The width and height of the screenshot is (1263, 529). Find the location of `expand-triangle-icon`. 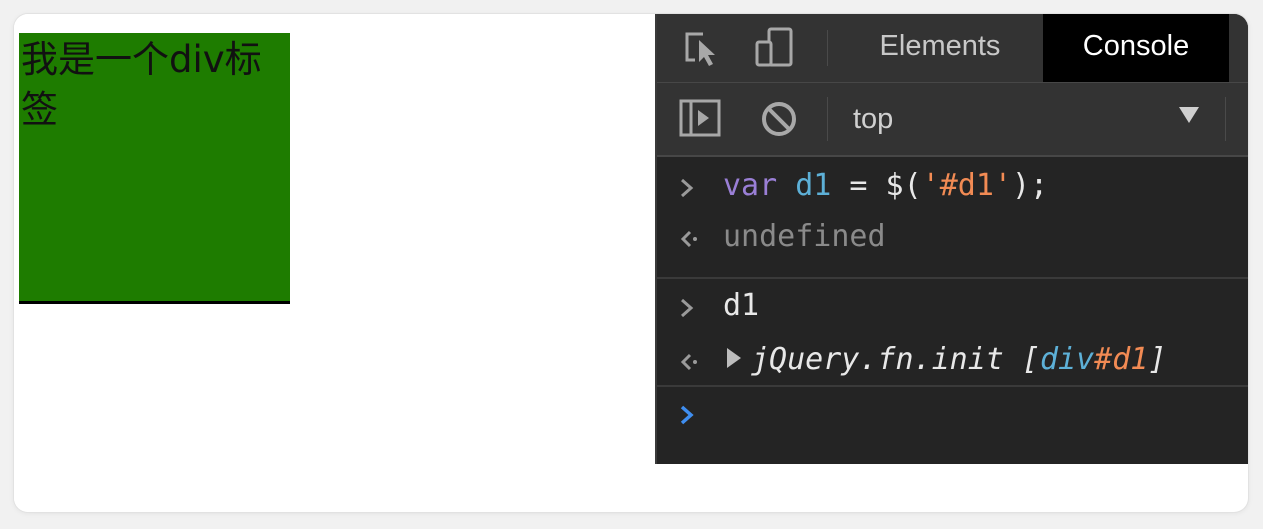

expand-triangle-icon is located at coordinates (734, 357).